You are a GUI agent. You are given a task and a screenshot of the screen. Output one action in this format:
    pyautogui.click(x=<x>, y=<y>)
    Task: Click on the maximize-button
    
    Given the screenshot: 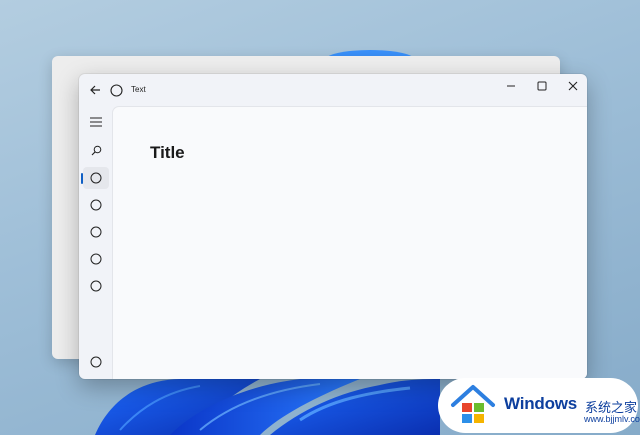 What is the action you would take?
    pyautogui.click(x=541, y=86)
    